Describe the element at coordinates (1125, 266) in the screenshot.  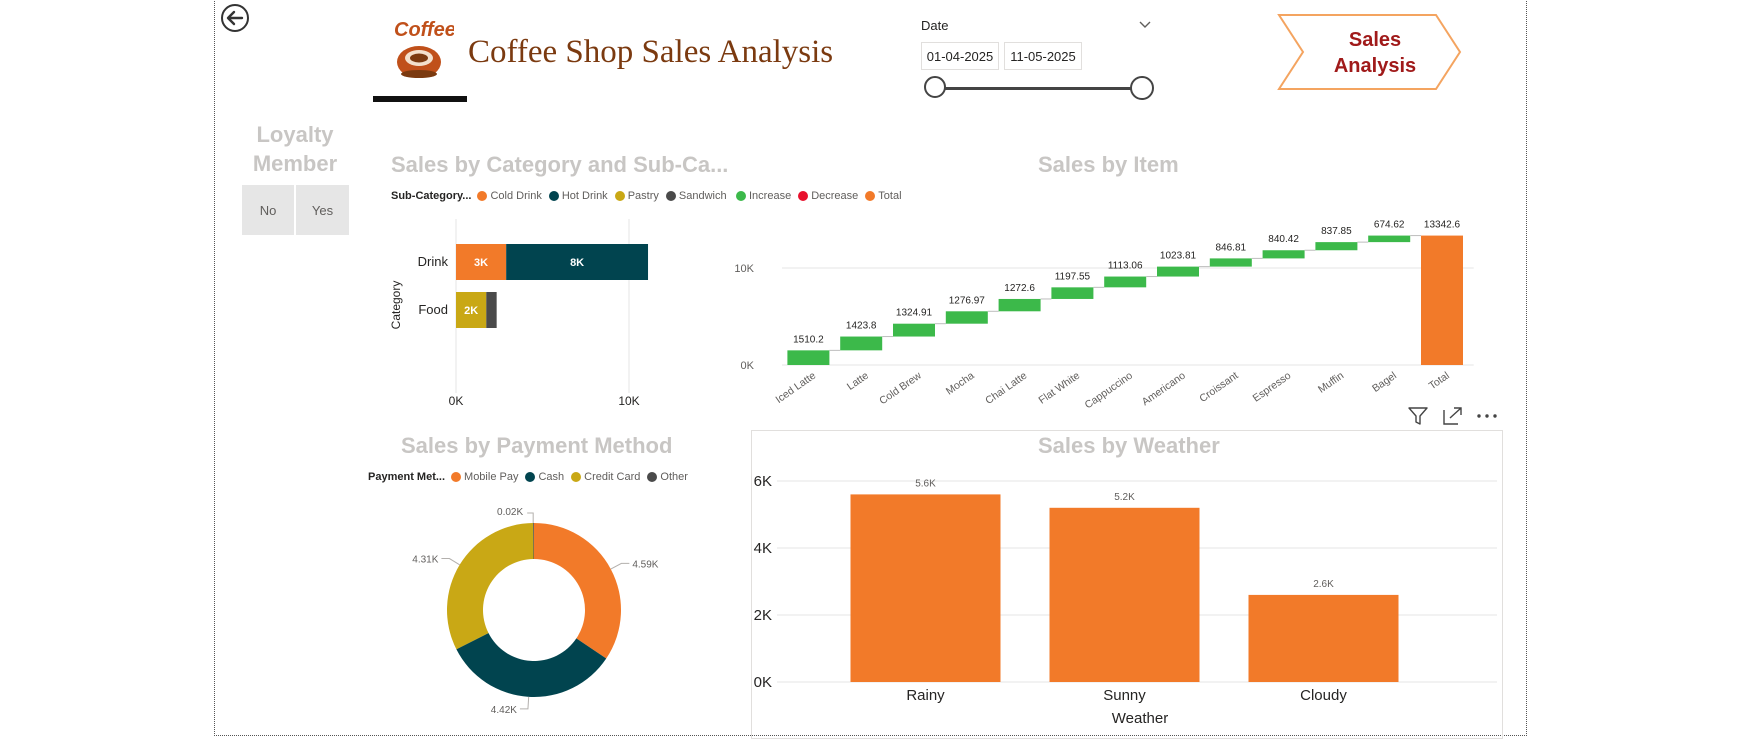
I see `data-label: 1113.06` at that location.